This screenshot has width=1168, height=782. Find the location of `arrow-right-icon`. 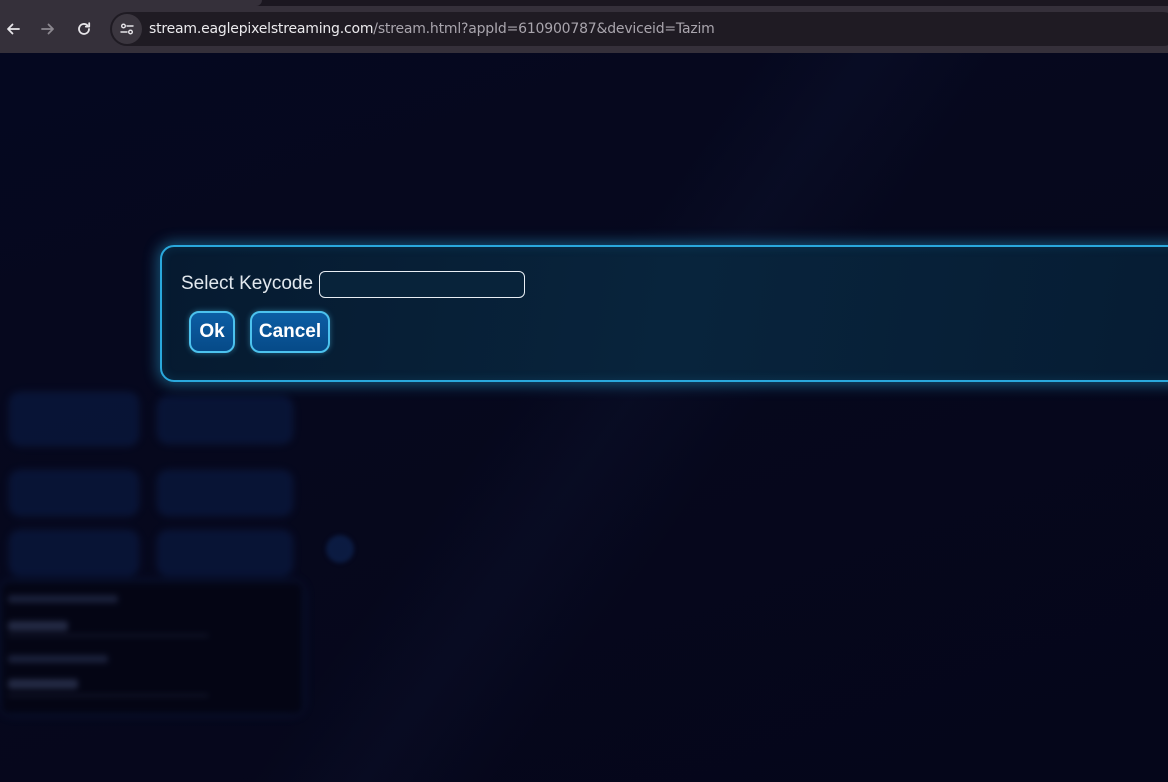

arrow-right-icon is located at coordinates (47, 29).